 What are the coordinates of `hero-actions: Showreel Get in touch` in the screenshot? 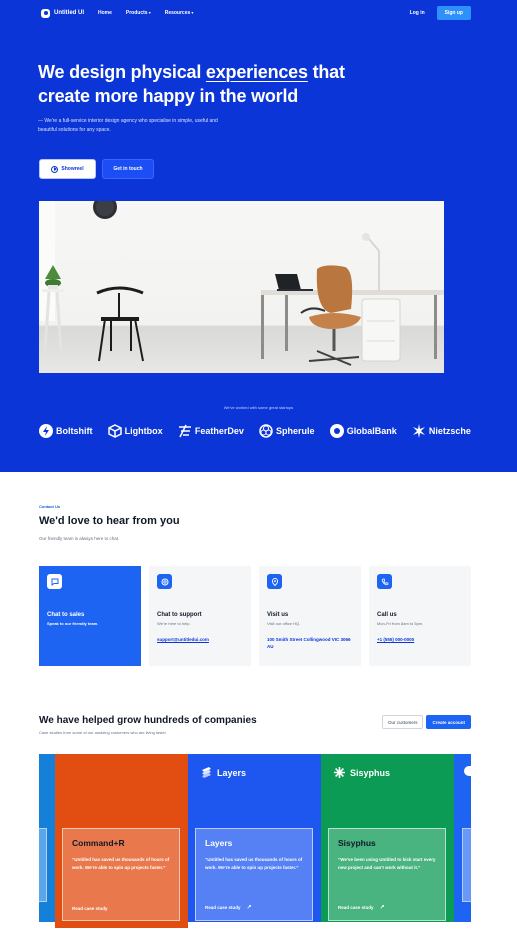 It's located at (96, 169).